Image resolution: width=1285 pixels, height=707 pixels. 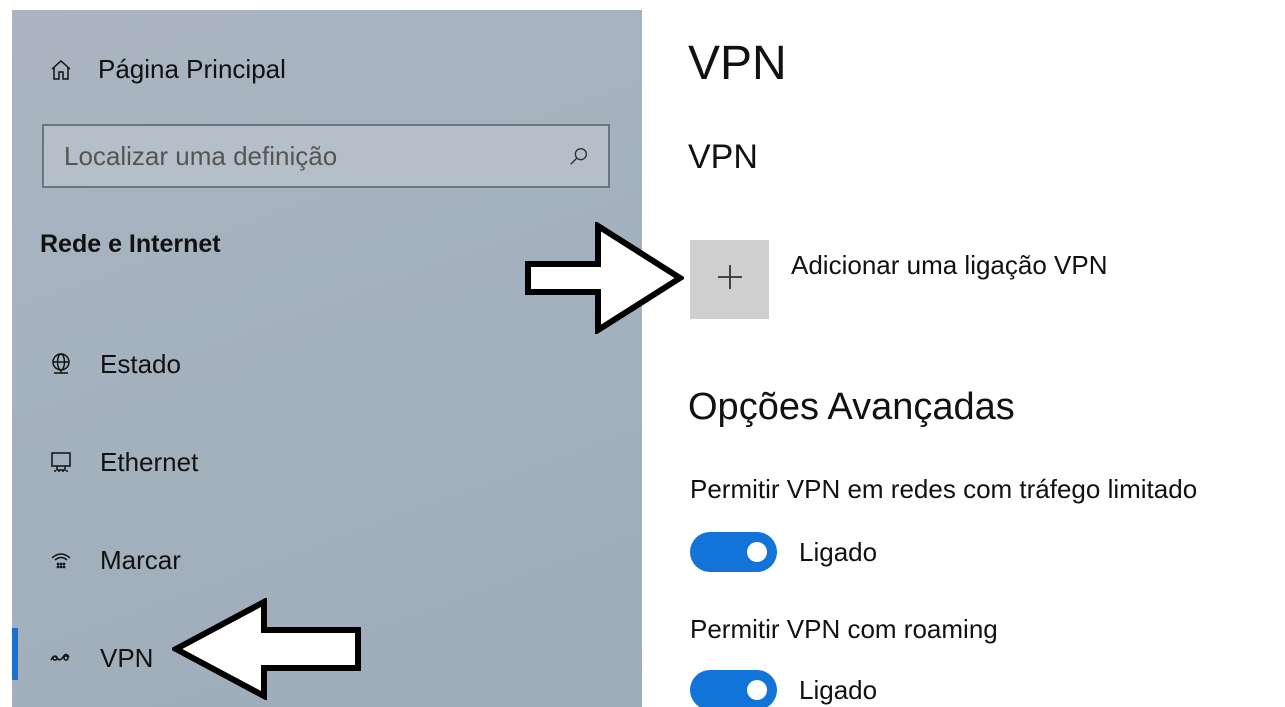 I want to click on sidebar-item-label: Marcar, so click(x=140, y=559).